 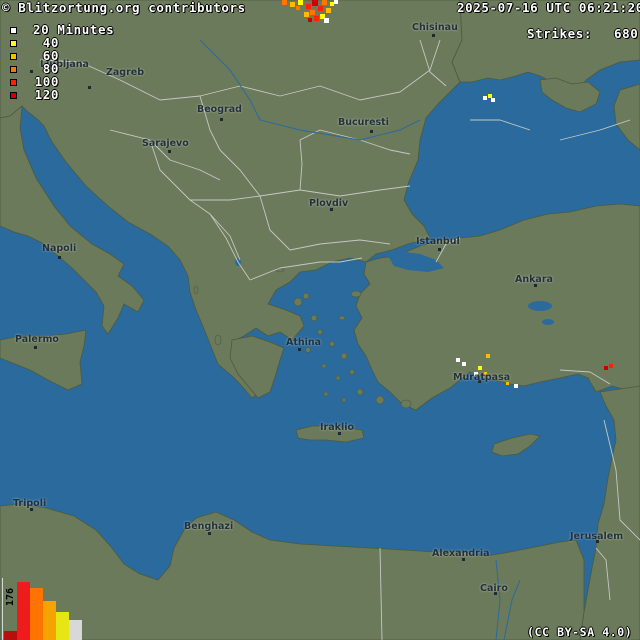 What do you see at coordinates (580, 632) in the screenshot?
I see `license-text: (CC BY-SA 4.0)` at bounding box center [580, 632].